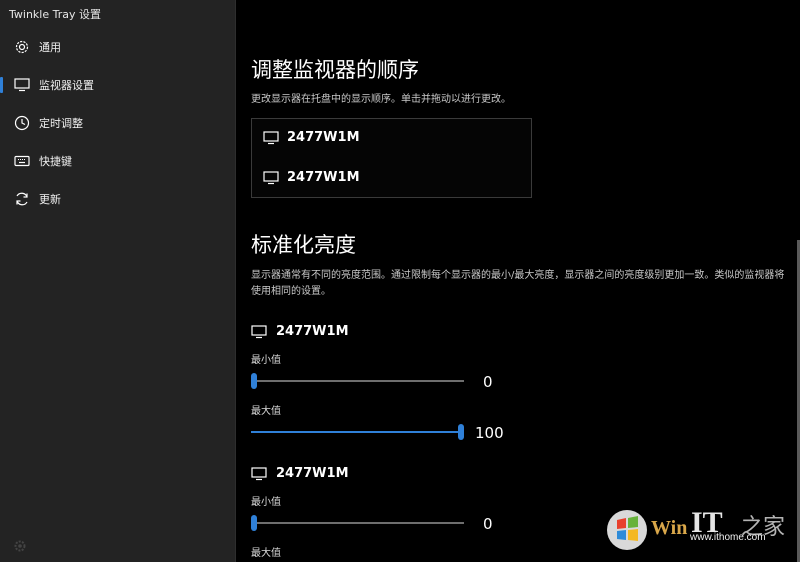  I want to click on app-title: Twinkle Tray 设置, so click(55, 14).